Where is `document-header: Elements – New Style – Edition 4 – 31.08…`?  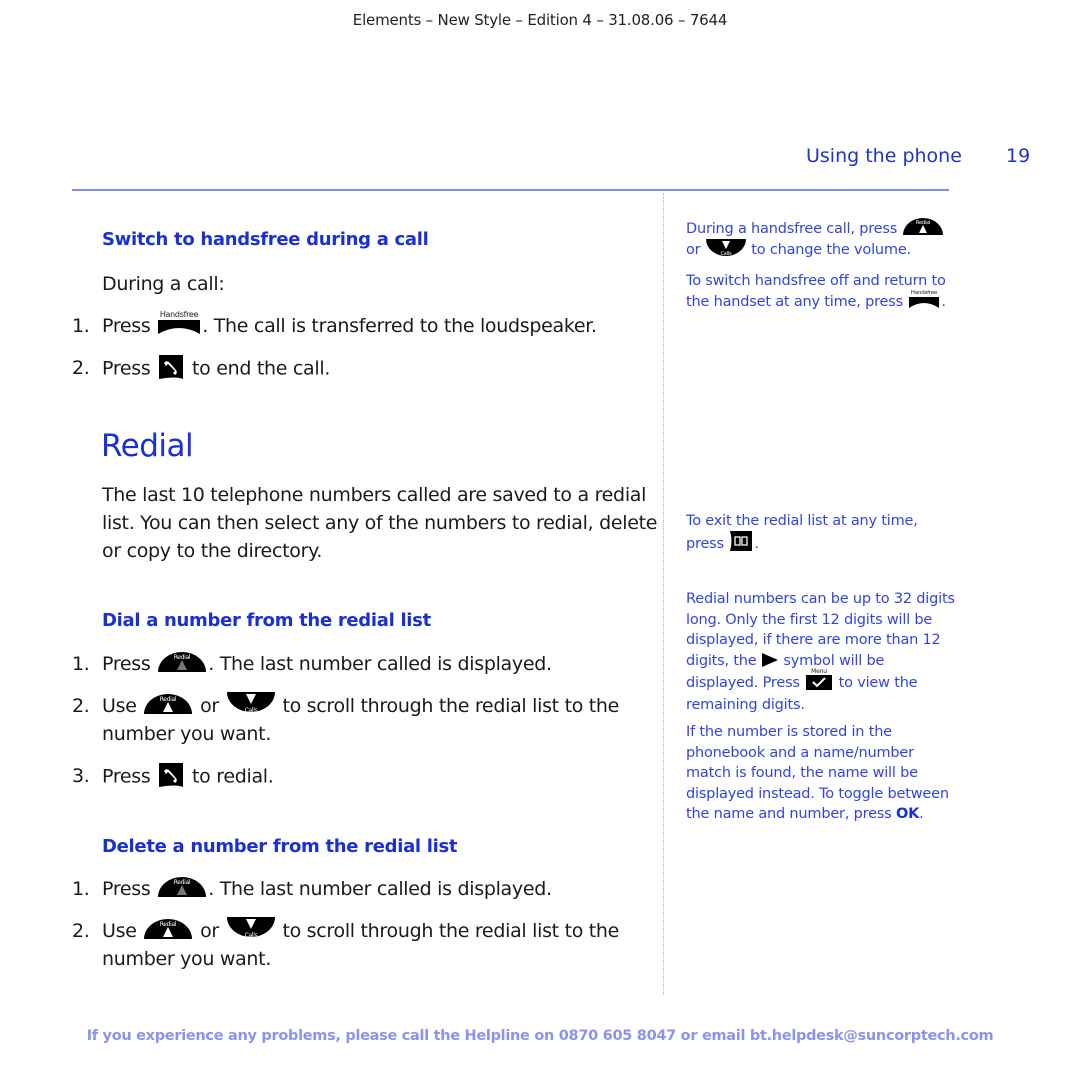
document-header: Elements – New Style – Edition 4 – 31.08… is located at coordinates (540, 20).